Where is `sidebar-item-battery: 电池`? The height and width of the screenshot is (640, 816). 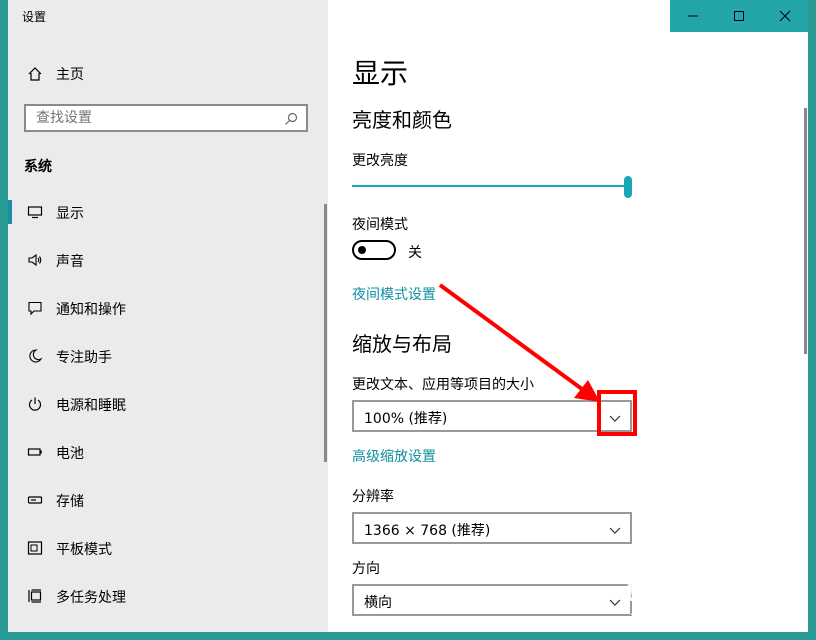 sidebar-item-battery: 电池 is located at coordinates (168, 452).